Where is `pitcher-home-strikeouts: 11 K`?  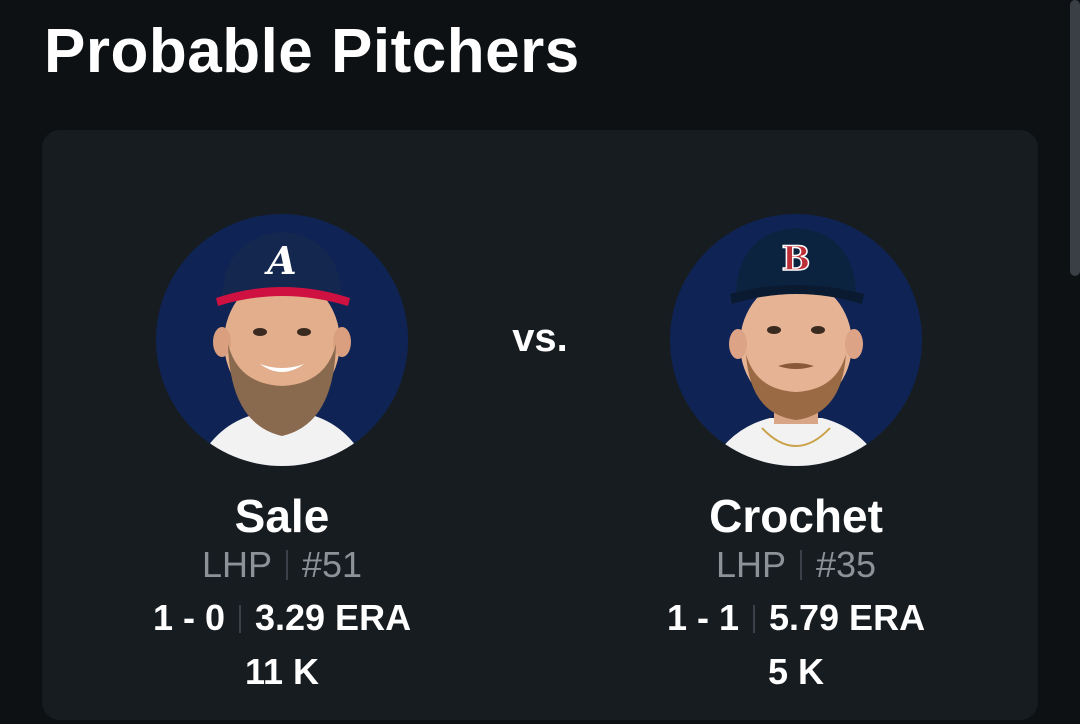 pitcher-home-strikeouts: 11 K is located at coordinates (282, 671).